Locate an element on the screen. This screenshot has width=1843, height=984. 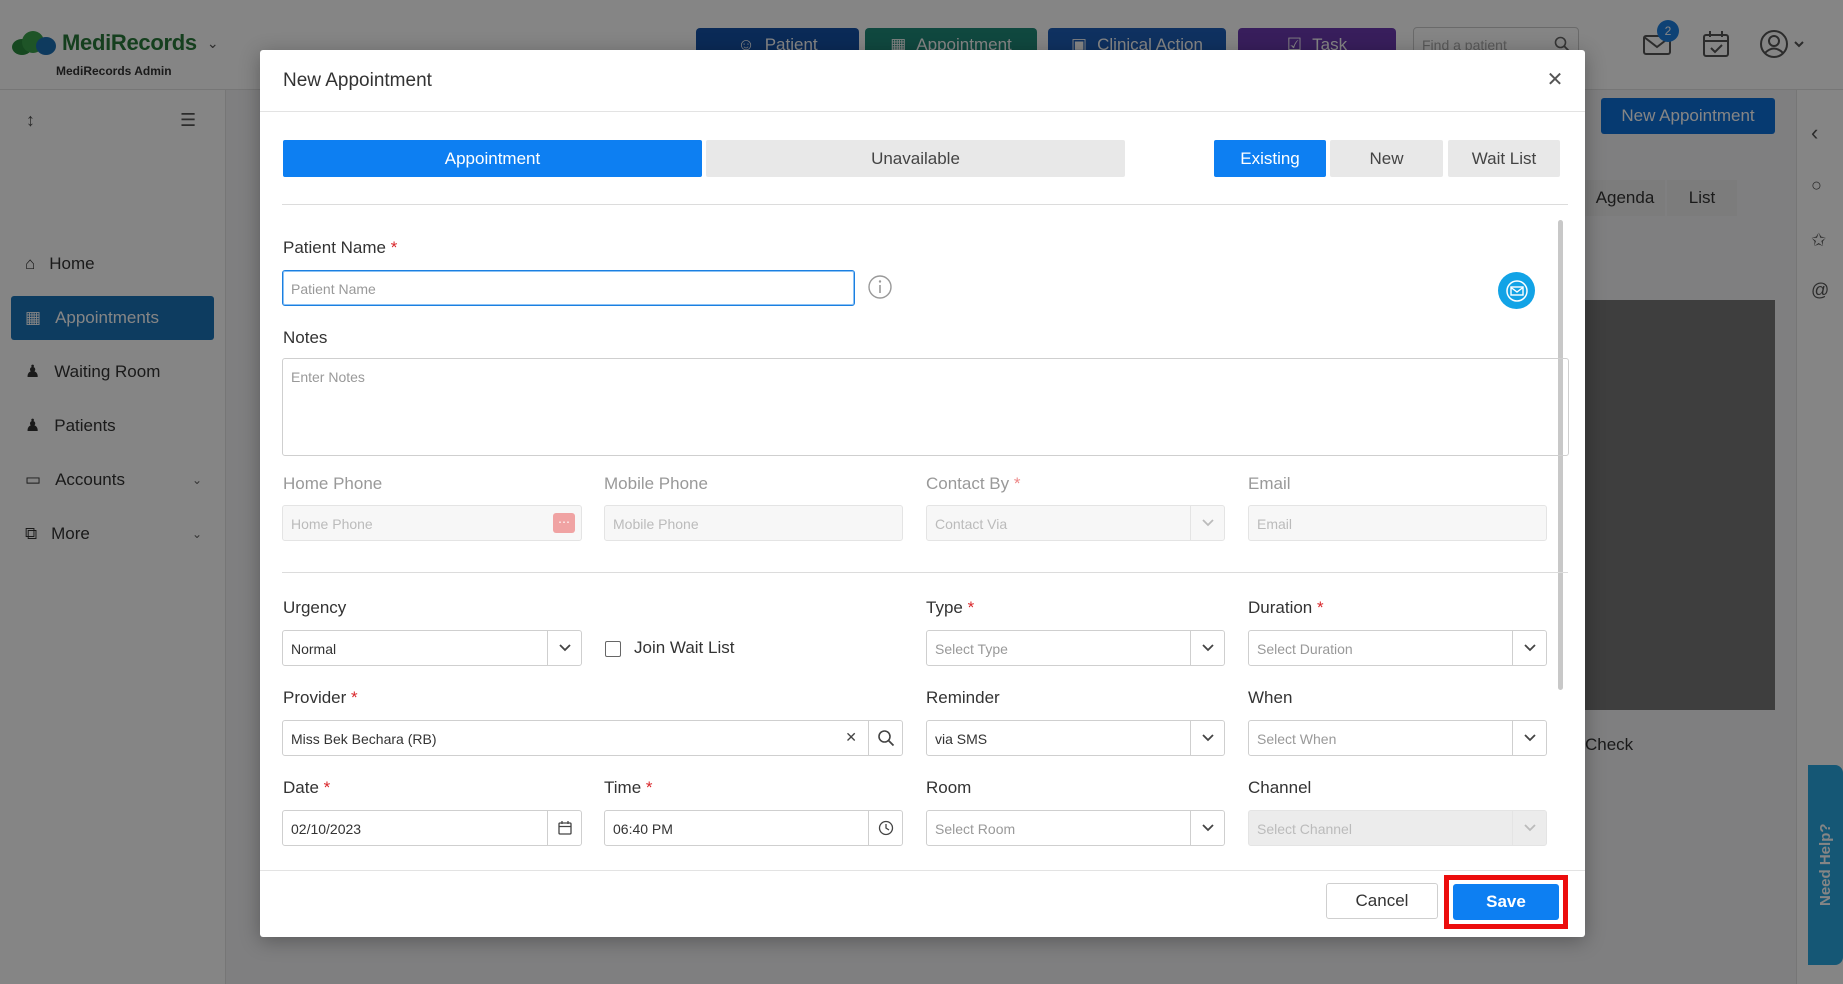
contact-by-select: Contact Via is located at coordinates (1075, 523).